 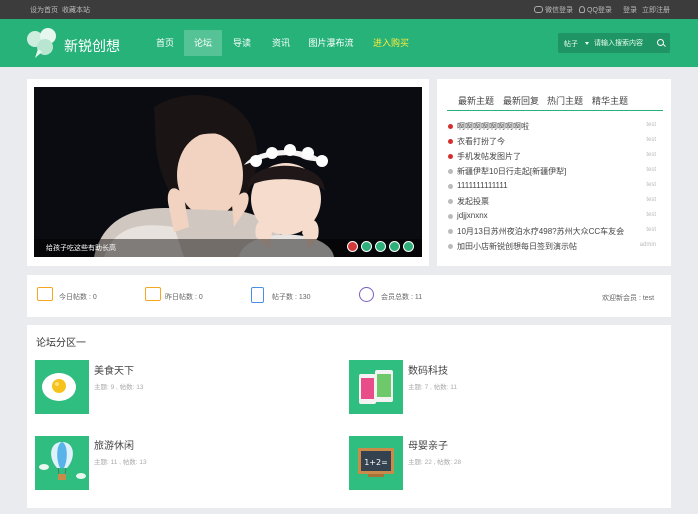 What do you see at coordinates (538, 9) in the screenshot?
I see `wechat-icon` at bounding box center [538, 9].